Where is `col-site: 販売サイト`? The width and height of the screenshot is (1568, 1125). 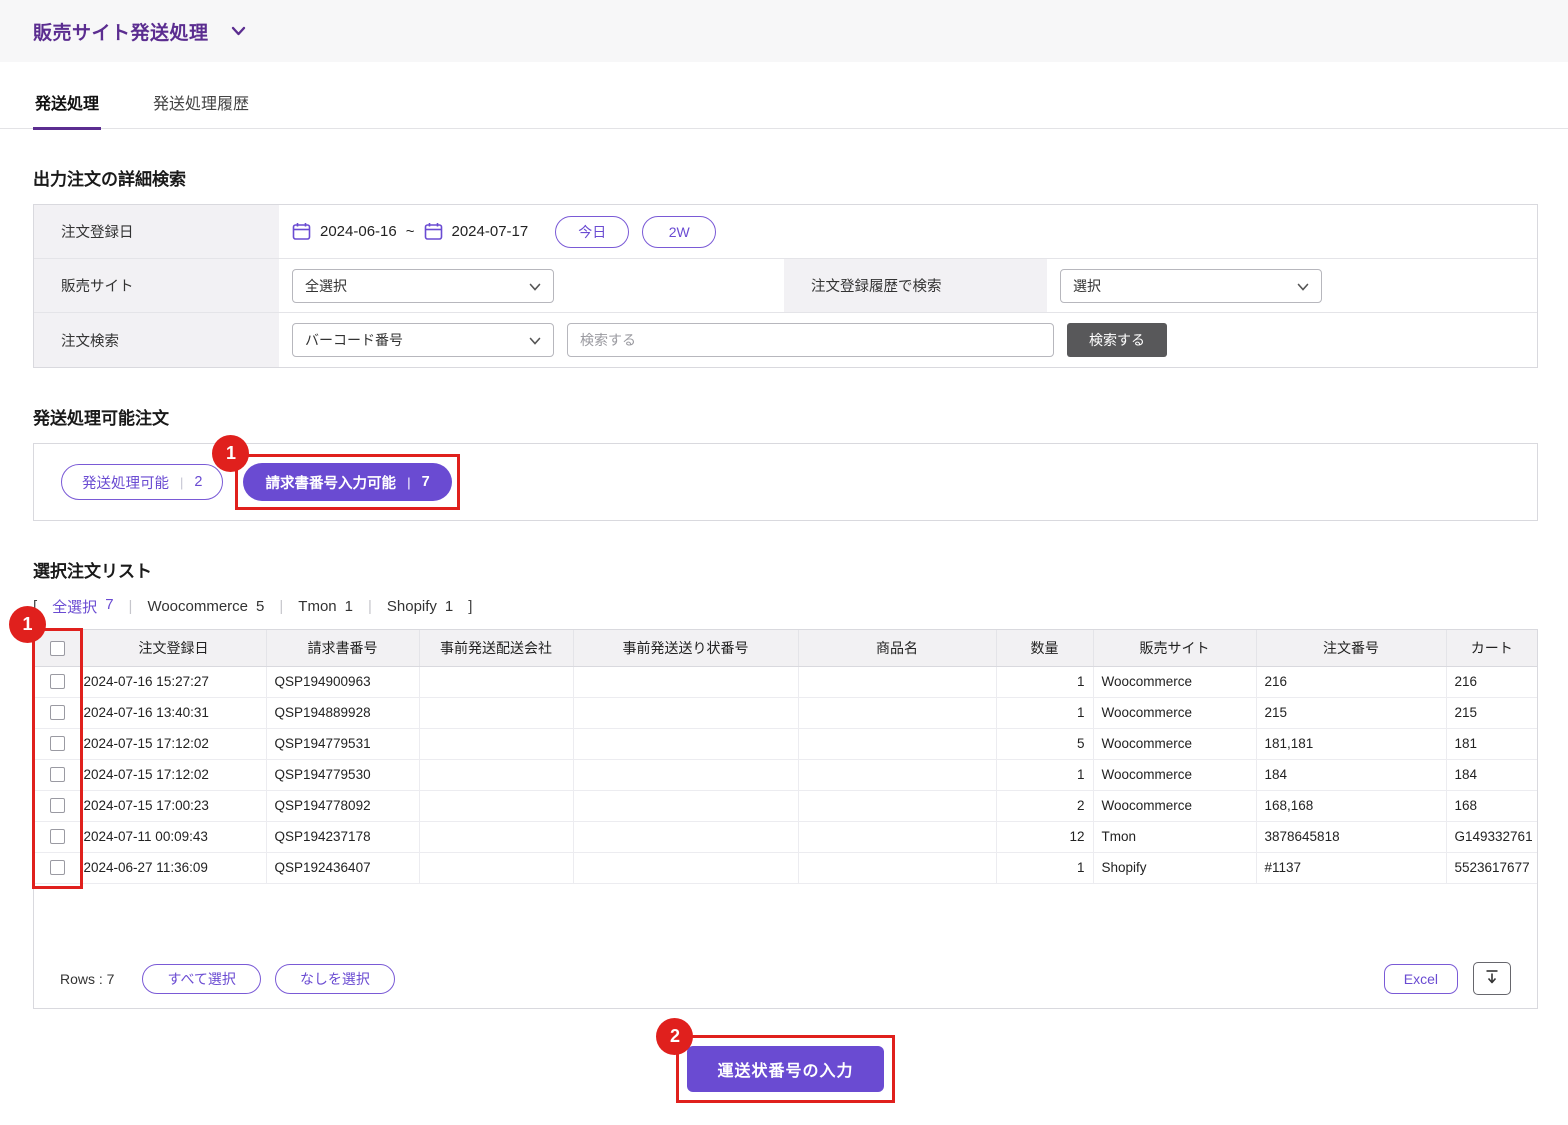
col-site: 販売サイト is located at coordinates (1175, 648).